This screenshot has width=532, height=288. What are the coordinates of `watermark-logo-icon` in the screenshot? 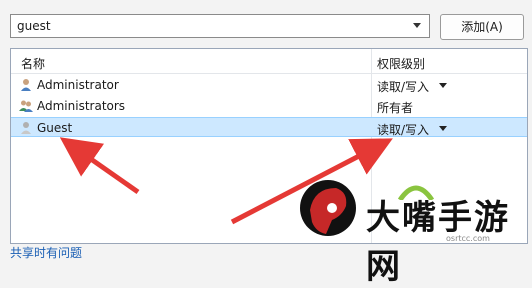 It's located at (328, 208).